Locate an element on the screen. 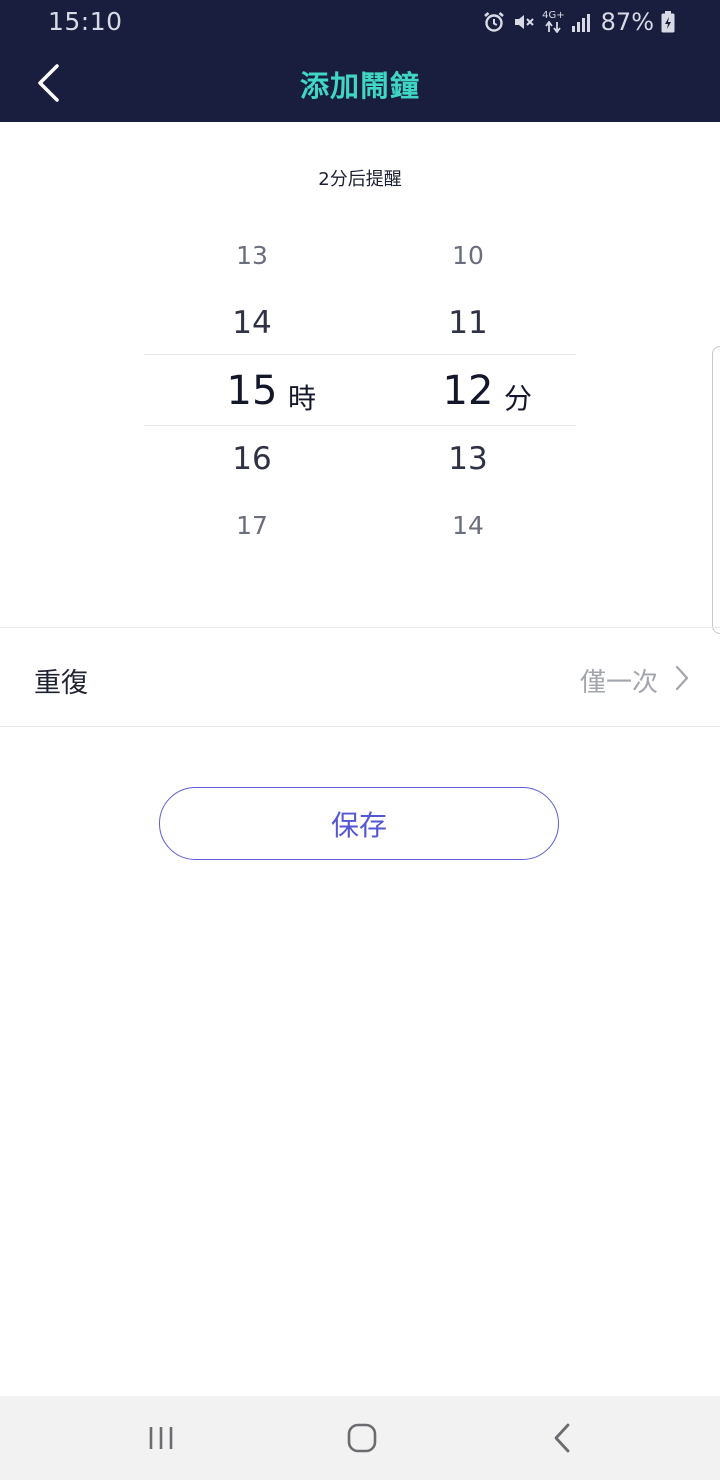 The width and height of the screenshot is (720, 1480). hour-option: 17 is located at coordinates (252, 525).